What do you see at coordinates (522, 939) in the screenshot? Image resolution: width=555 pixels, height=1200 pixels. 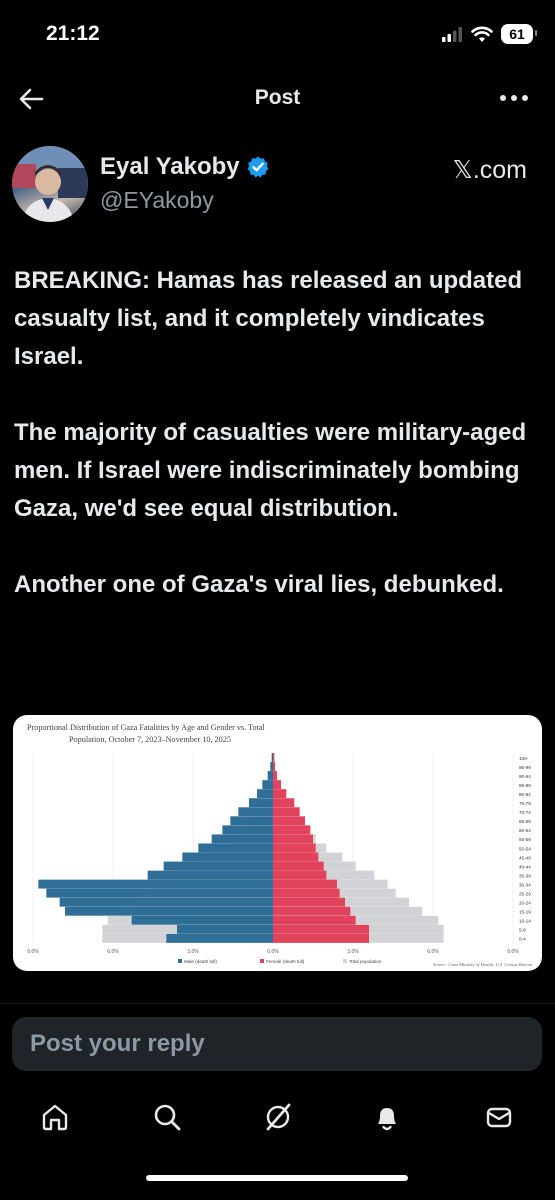 I see `age-label: 0-4` at bounding box center [522, 939].